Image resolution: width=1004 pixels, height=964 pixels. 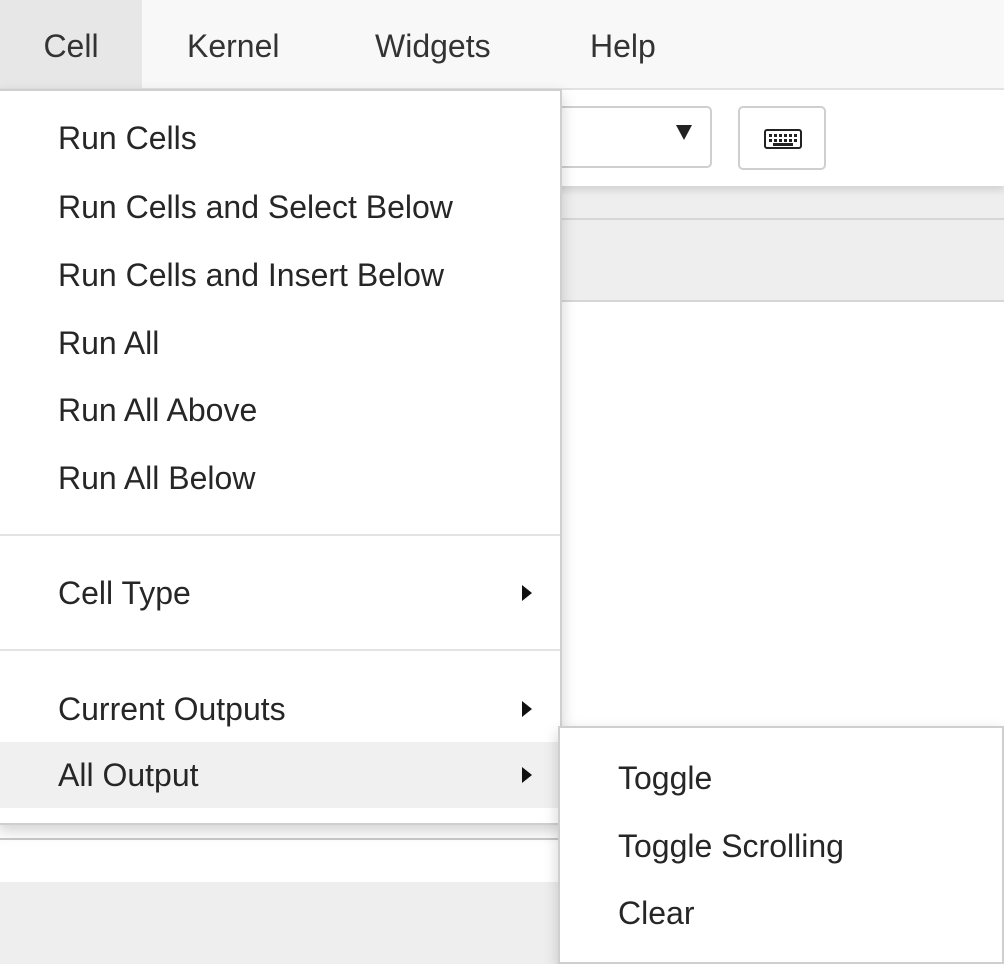 What do you see at coordinates (124, 593) in the screenshot?
I see `menu-item-label: Cell Type` at bounding box center [124, 593].